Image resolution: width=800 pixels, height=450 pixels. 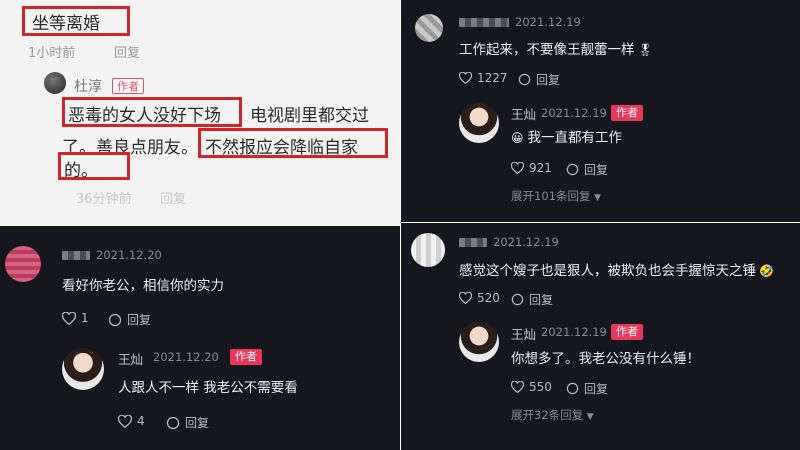 I want to click on reply-text: 你想多了。我老公没有什么锤！, so click(x=605, y=359).